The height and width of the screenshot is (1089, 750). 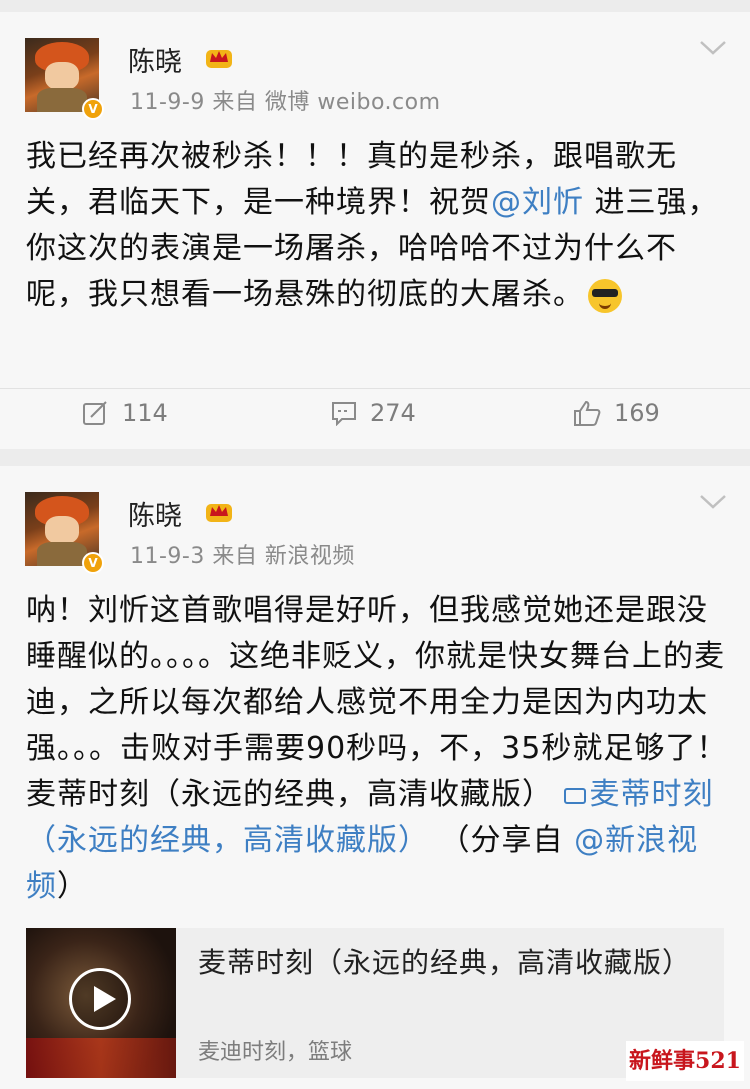 What do you see at coordinates (95, 413) in the screenshot?
I see `repost-icon` at bounding box center [95, 413].